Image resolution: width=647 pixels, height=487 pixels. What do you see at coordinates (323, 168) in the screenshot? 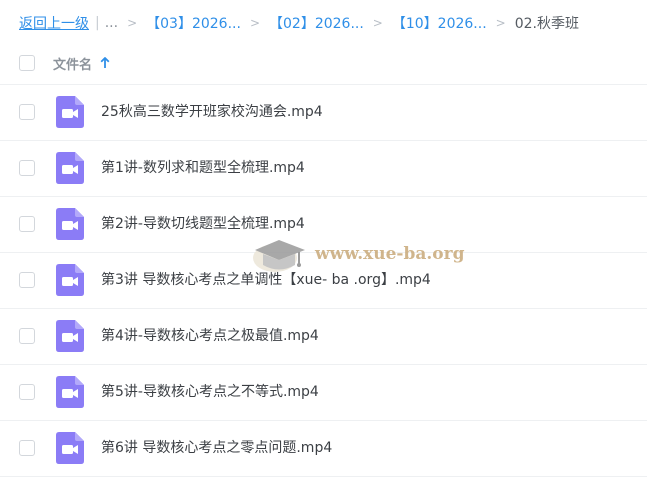
I see `file-row: 第1讲-数列求和题型全梳理.mp4` at bounding box center [323, 168].